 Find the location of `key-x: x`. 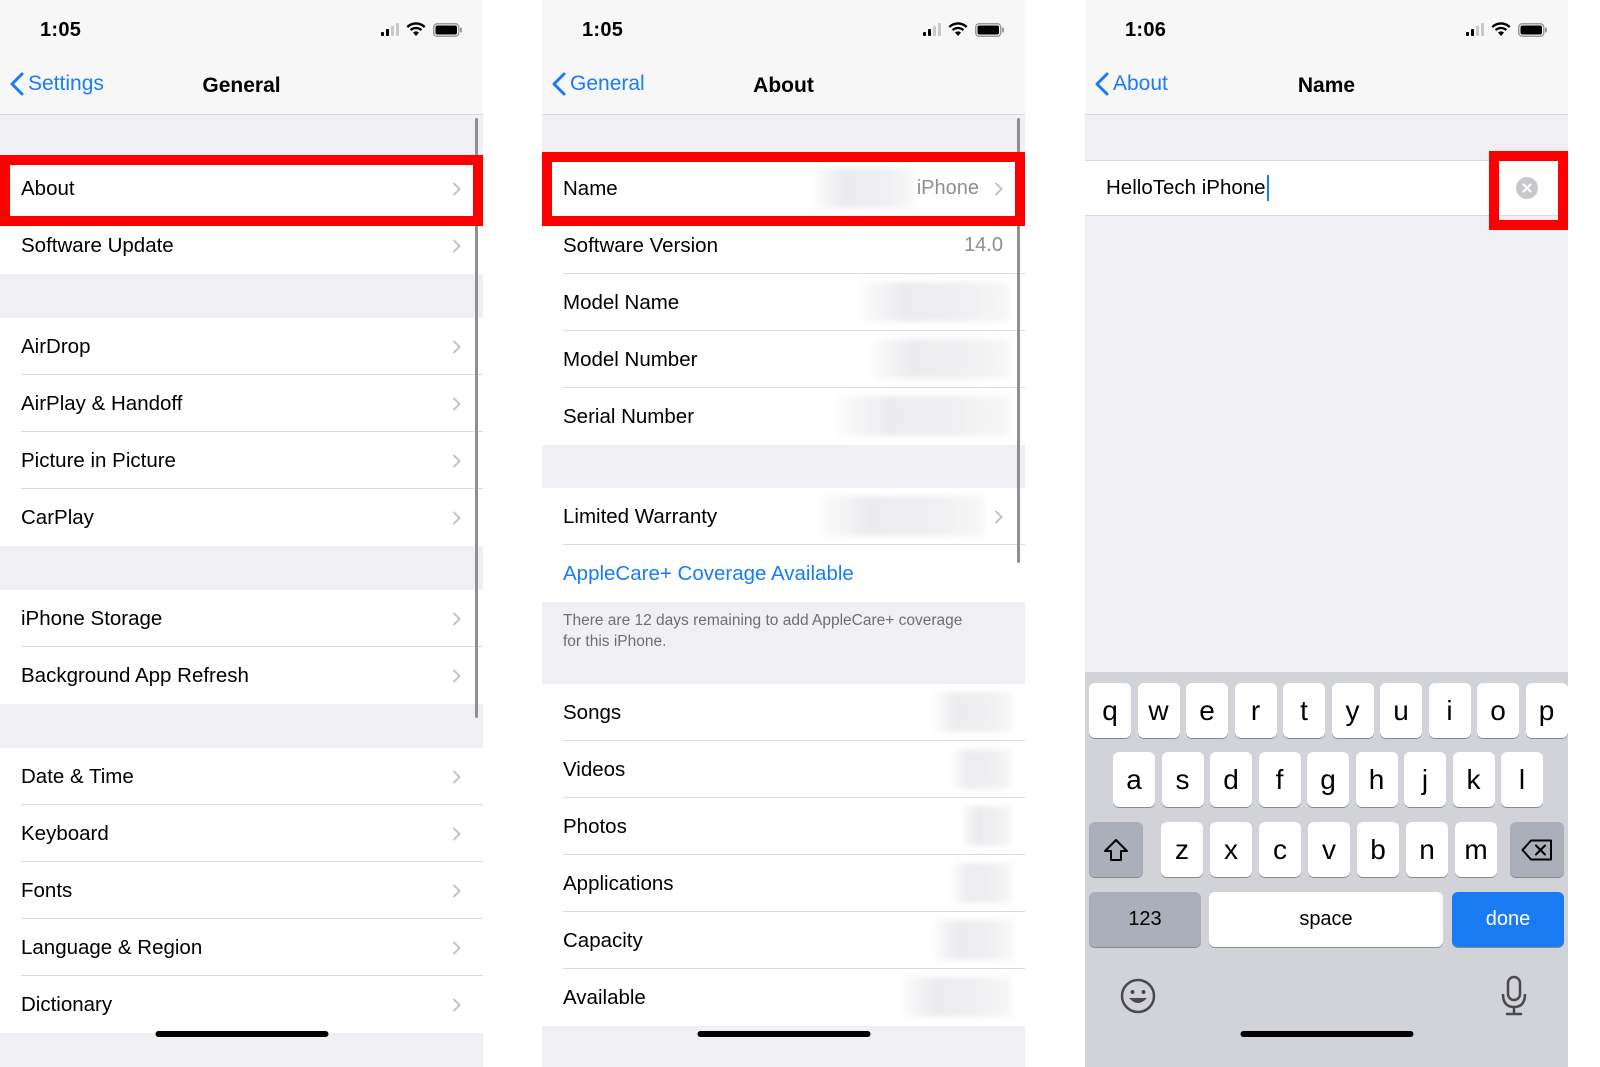

key-x: x is located at coordinates (1231, 849).